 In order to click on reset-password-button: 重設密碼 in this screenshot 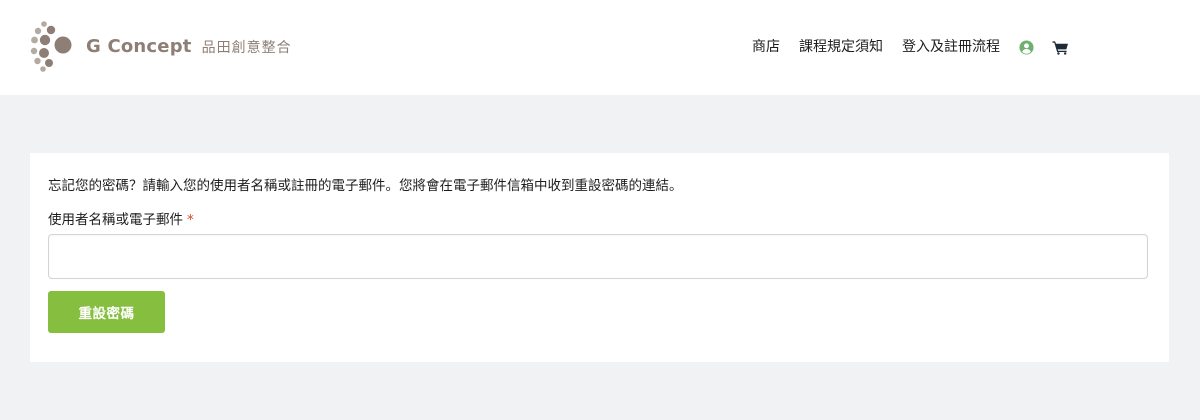, I will do `click(106, 312)`.